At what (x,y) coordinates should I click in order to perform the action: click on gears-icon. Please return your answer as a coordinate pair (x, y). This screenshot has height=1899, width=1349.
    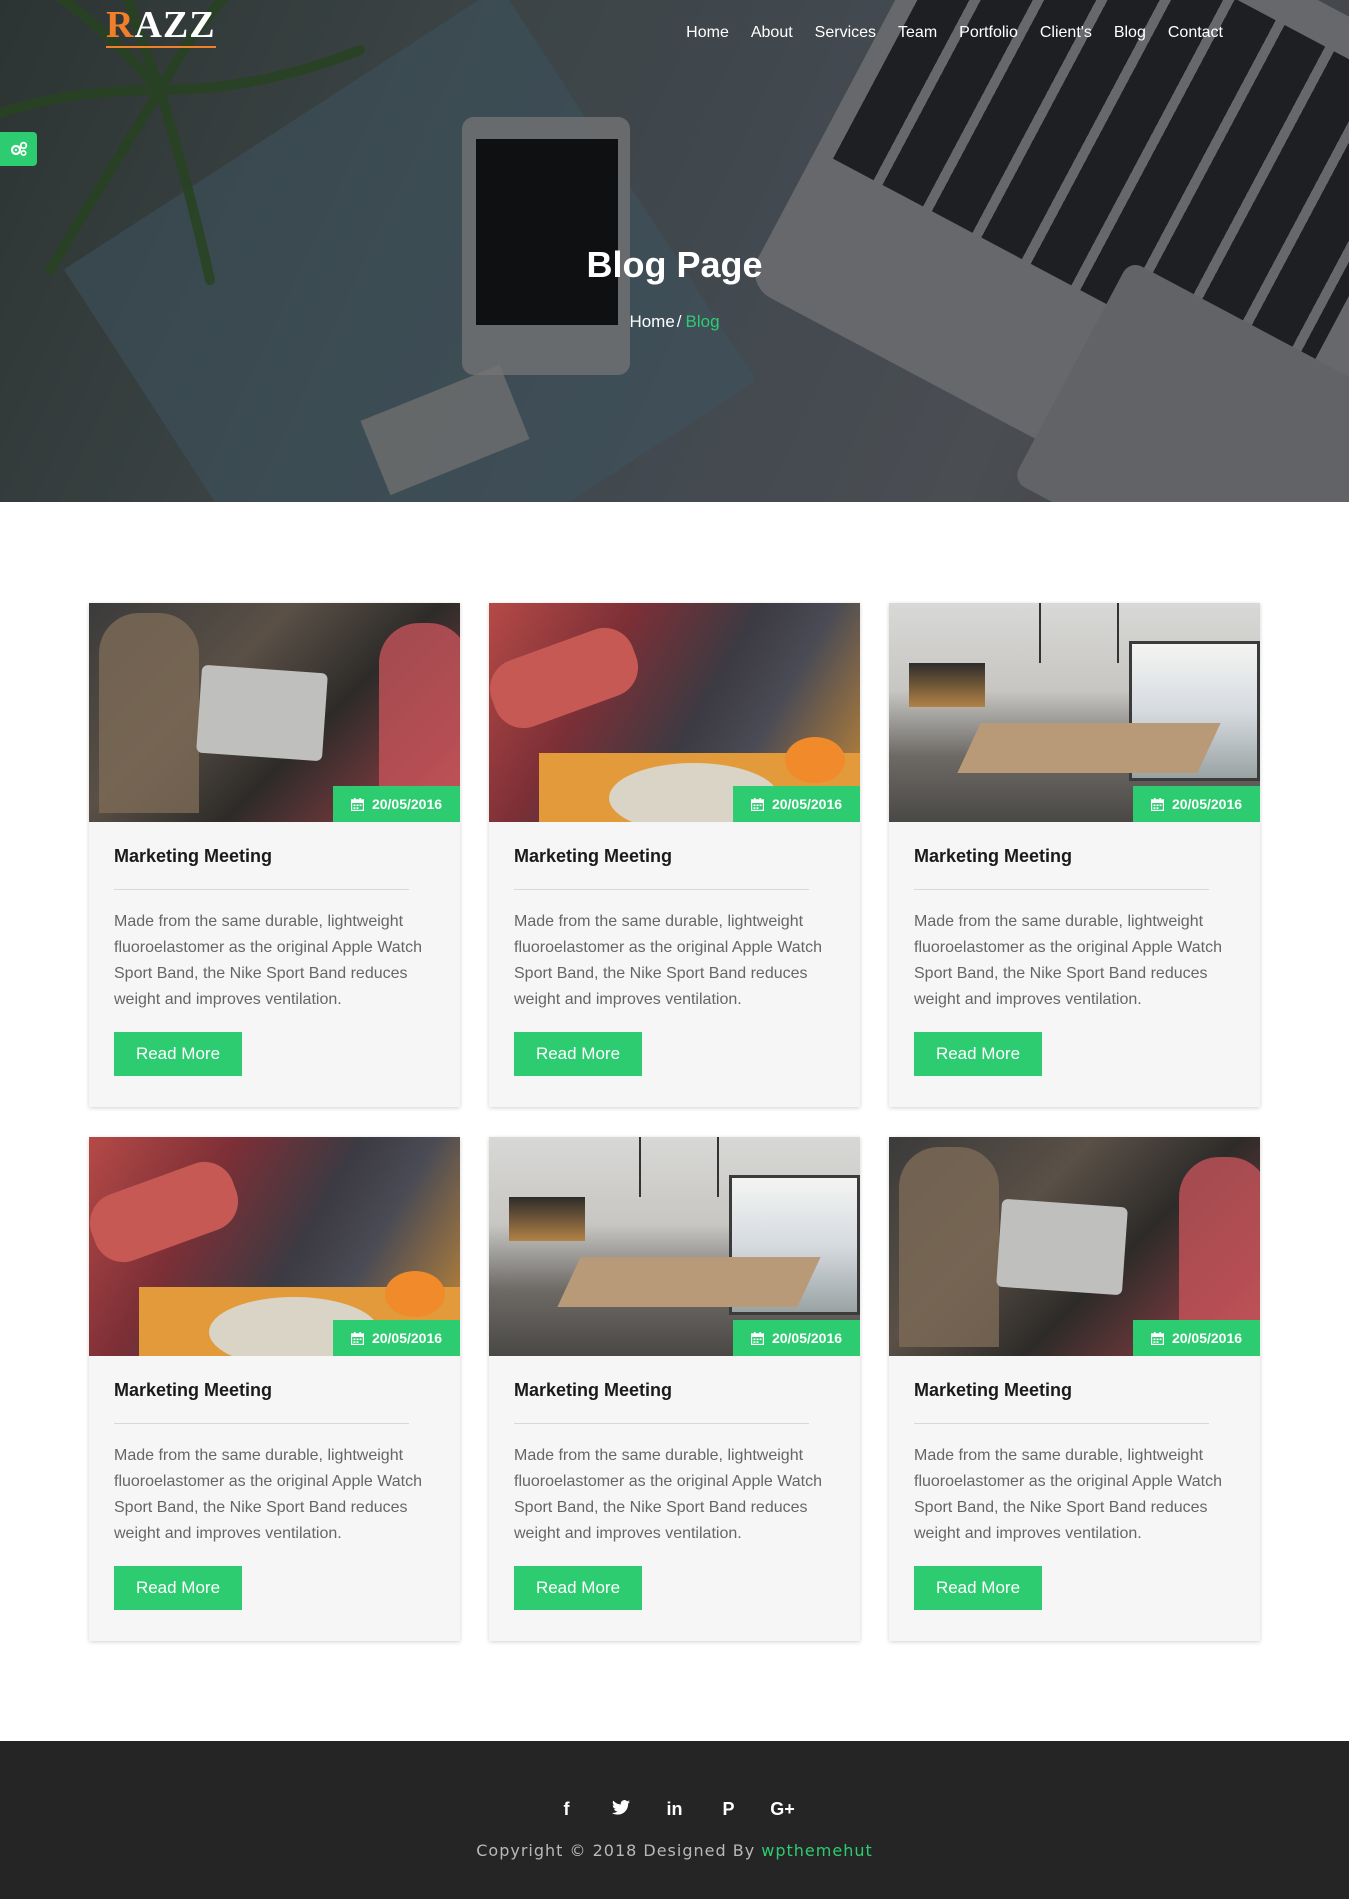
    Looking at the image, I should click on (18, 149).